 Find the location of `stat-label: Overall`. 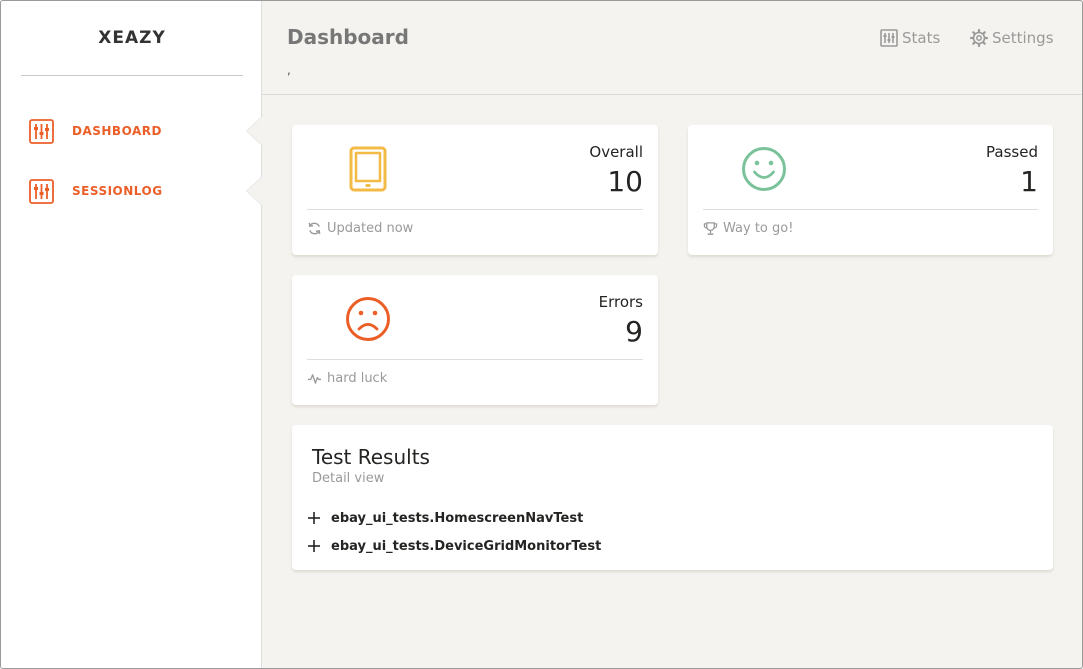

stat-label: Overall is located at coordinates (616, 152).